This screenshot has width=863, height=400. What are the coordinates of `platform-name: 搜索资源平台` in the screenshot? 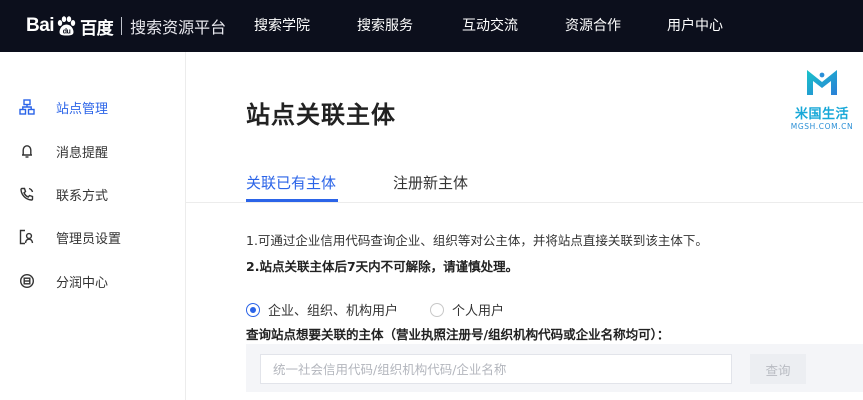 It's located at (178, 27).